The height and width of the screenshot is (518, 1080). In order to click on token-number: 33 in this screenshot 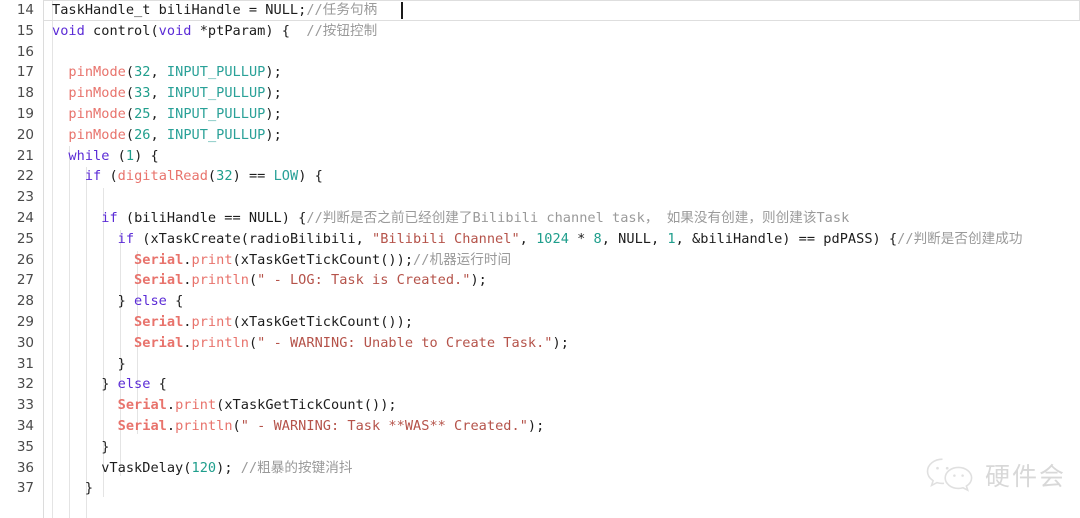, I will do `click(142, 93)`.